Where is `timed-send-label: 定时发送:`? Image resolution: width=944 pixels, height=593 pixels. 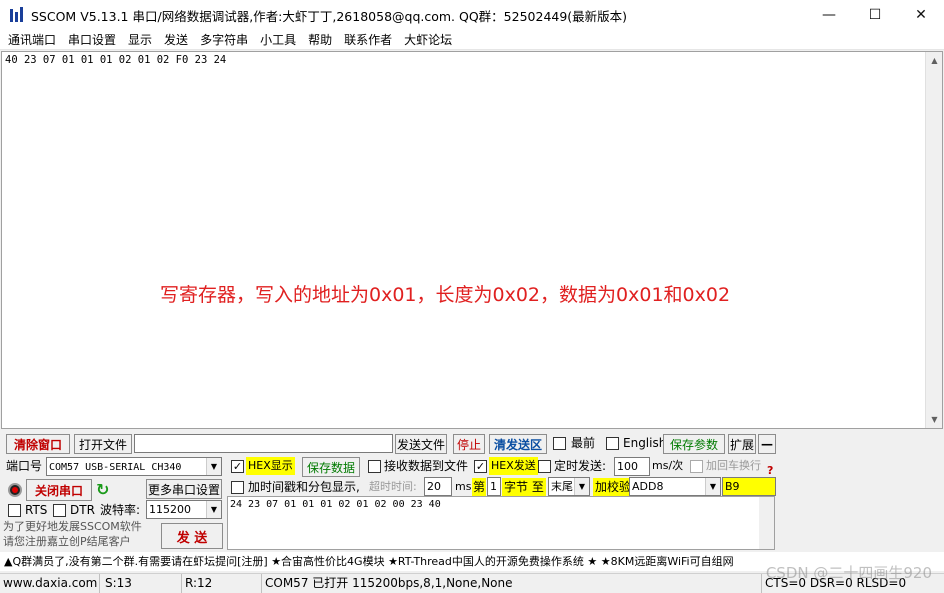
timed-send-label: 定时发送: is located at coordinates (580, 466).